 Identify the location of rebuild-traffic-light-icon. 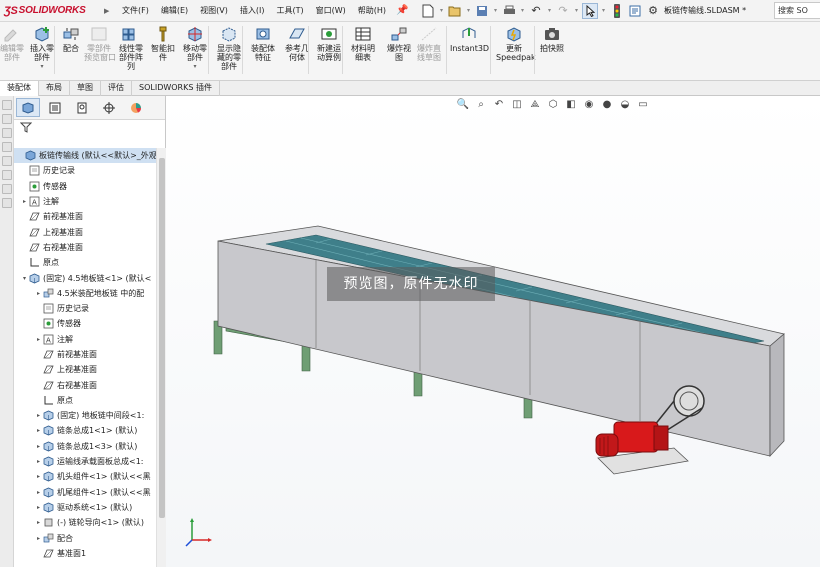
(617, 11).